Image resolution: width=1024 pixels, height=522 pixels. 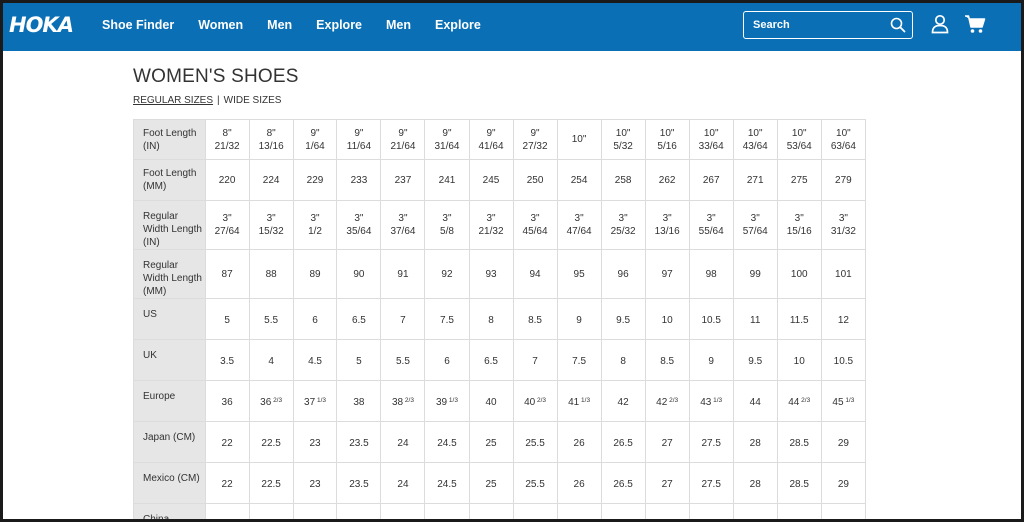 I want to click on cell-value: 10" 43/64, so click(x=755, y=139).